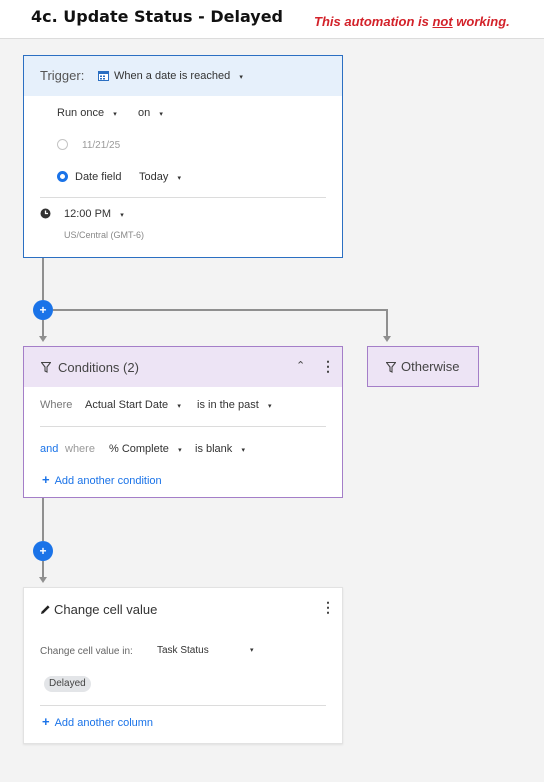  I want to click on condition-operator-select: is blank ▾, so click(220, 449).